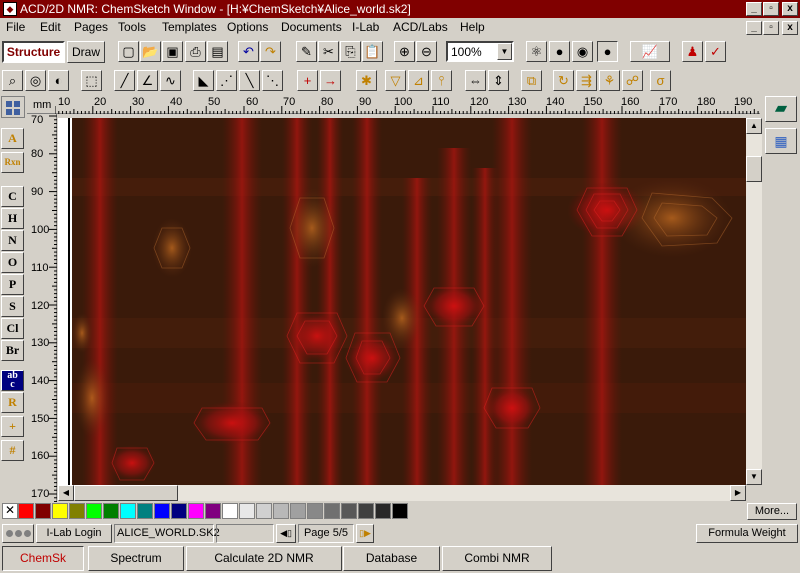  Describe the element at coordinates (12, 380) in the screenshot. I see `text-tool: ab c` at that location.